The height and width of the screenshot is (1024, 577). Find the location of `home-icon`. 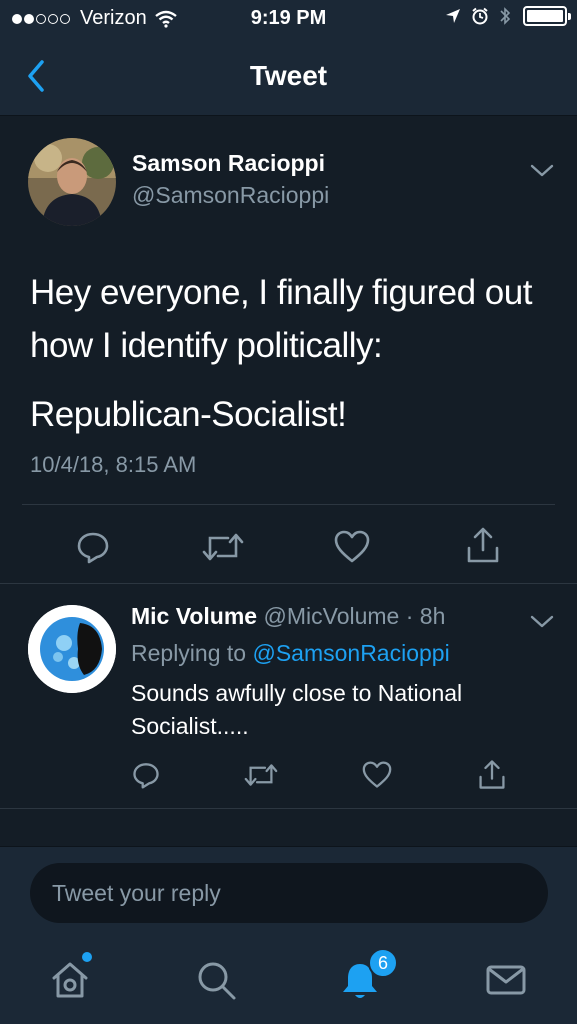

home-icon is located at coordinates (70, 980).